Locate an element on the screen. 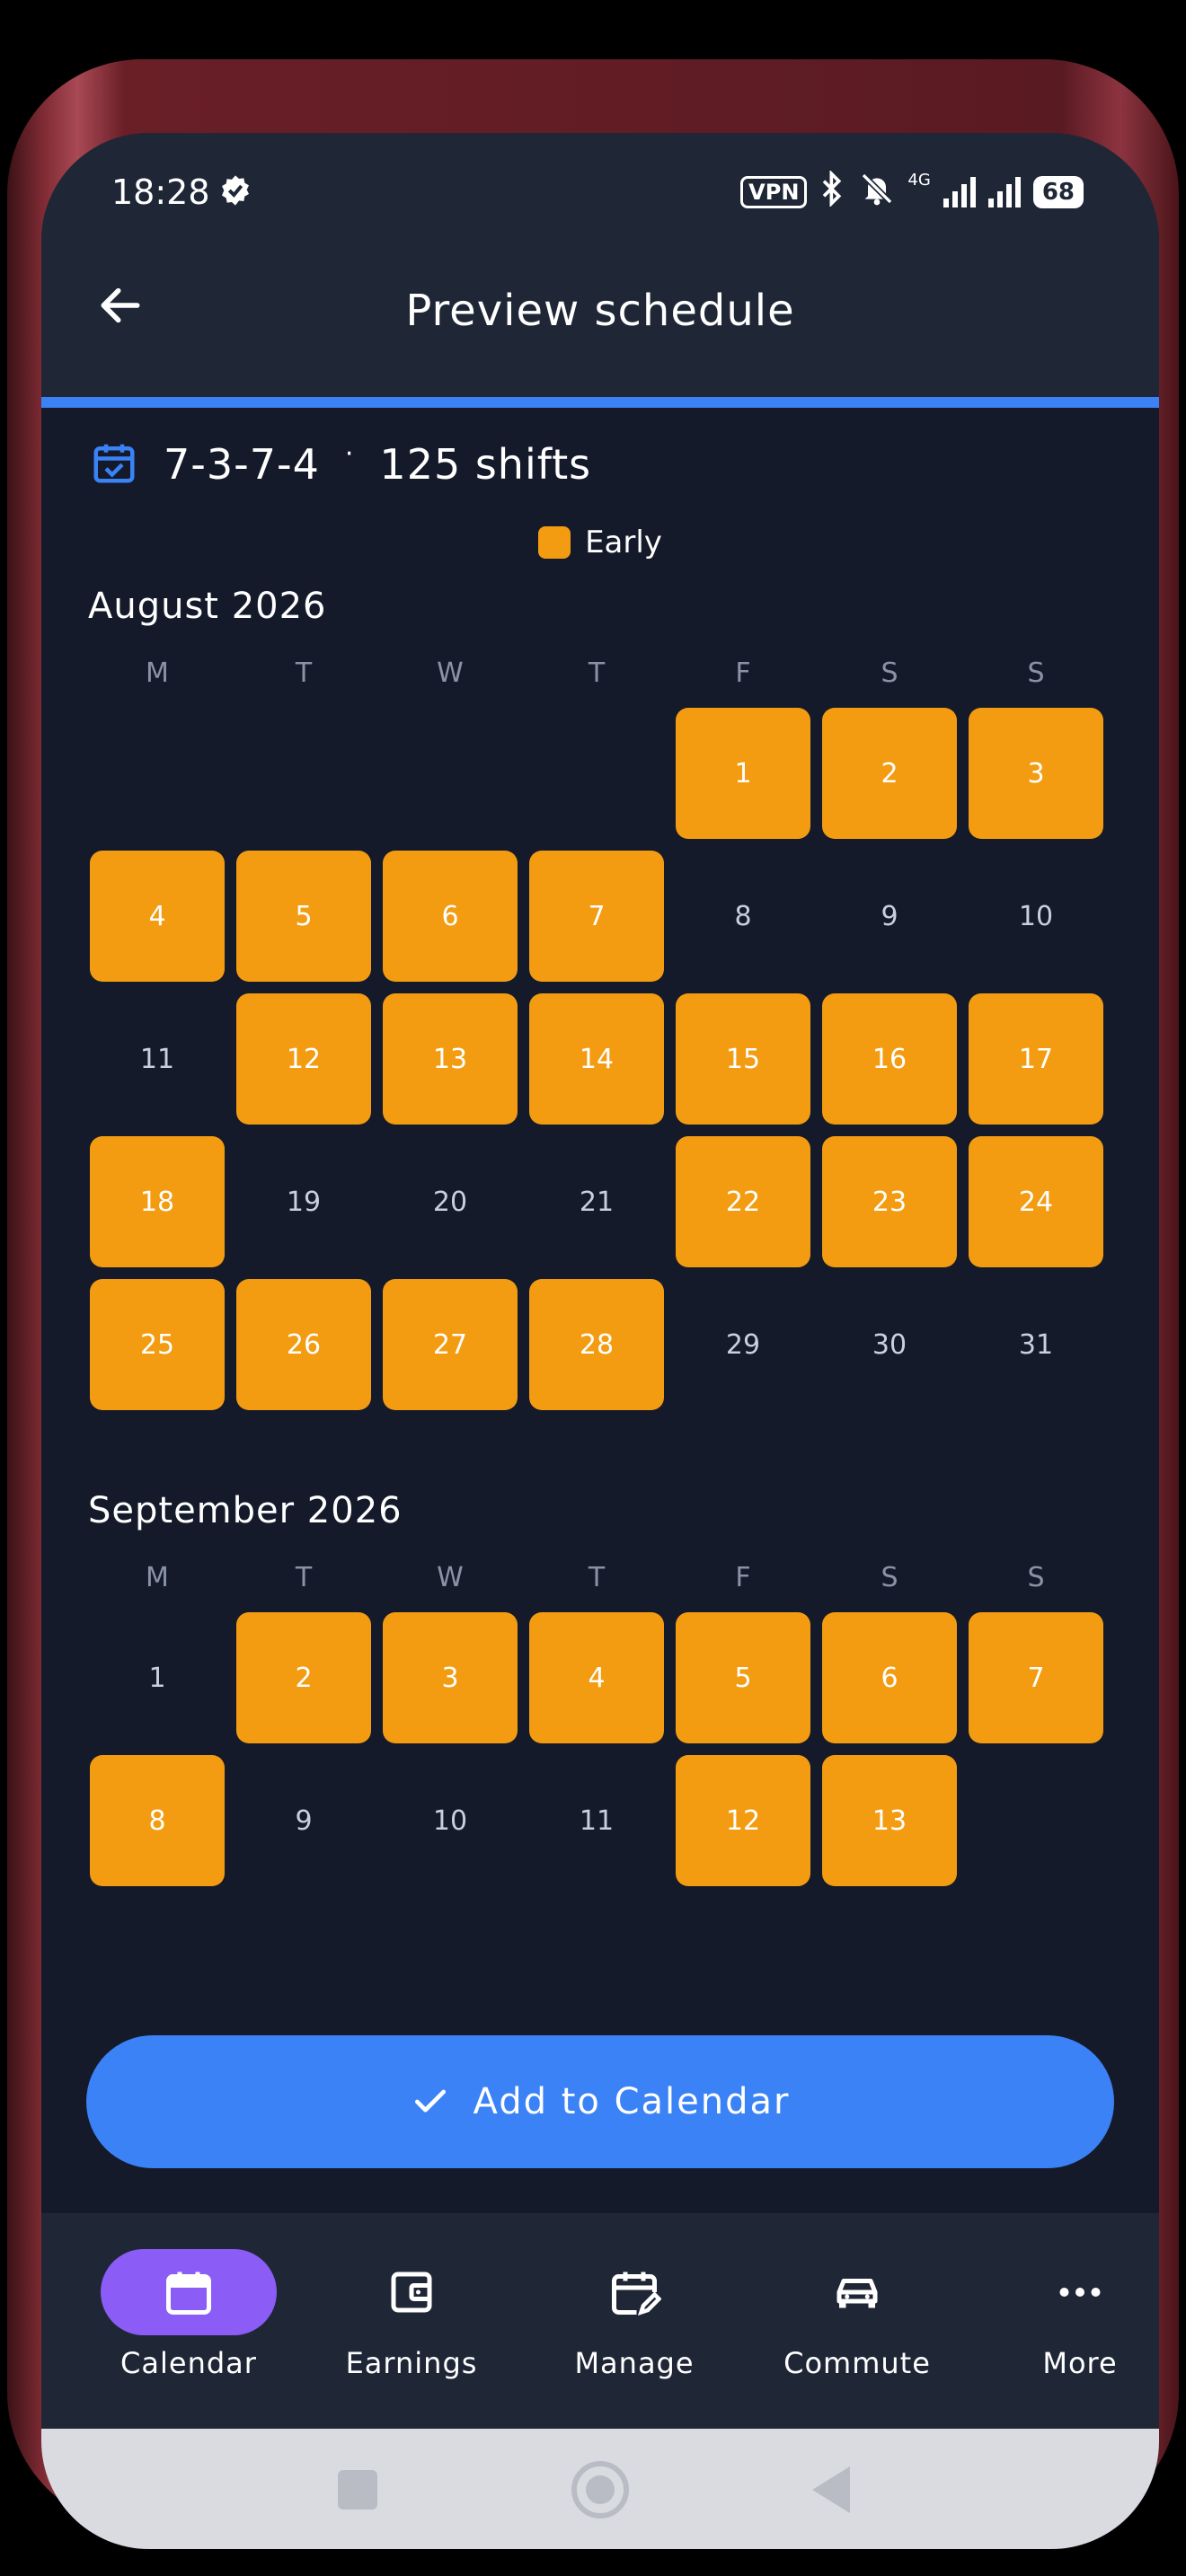  system-back-button is located at coordinates (831, 2489).